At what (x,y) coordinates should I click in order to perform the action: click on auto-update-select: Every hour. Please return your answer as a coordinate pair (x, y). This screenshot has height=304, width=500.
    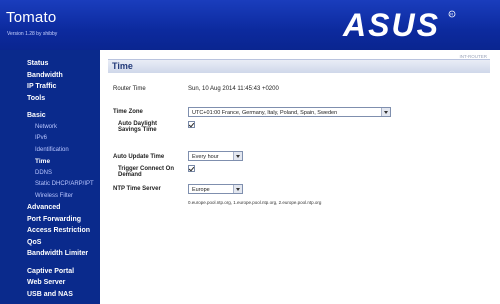
    Looking at the image, I should click on (215, 156).